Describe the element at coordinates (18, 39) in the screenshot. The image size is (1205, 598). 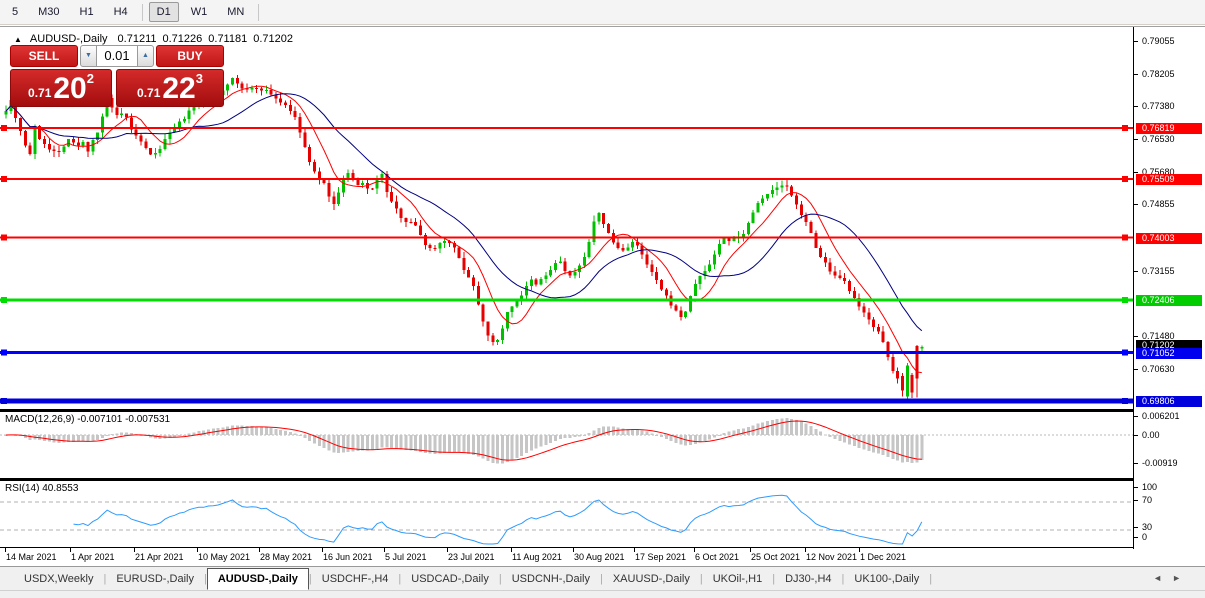
I see `collapse-panel-icon: ▲` at that location.